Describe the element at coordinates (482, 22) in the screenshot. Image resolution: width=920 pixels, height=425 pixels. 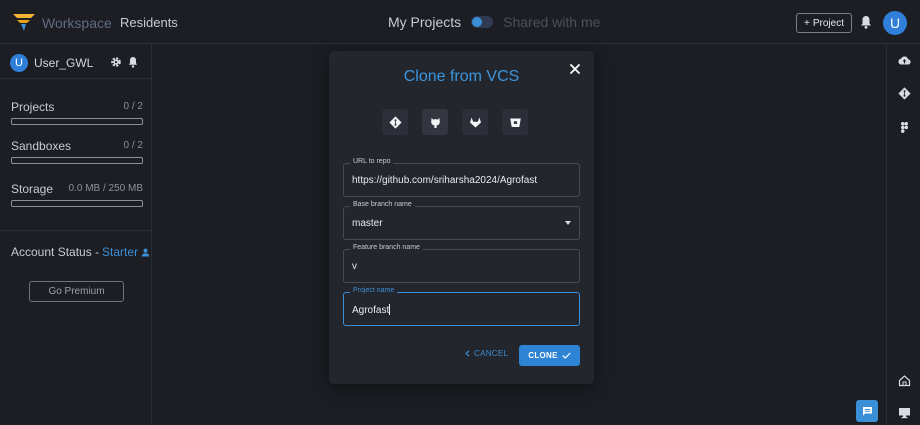
I see `scope-switch` at that location.